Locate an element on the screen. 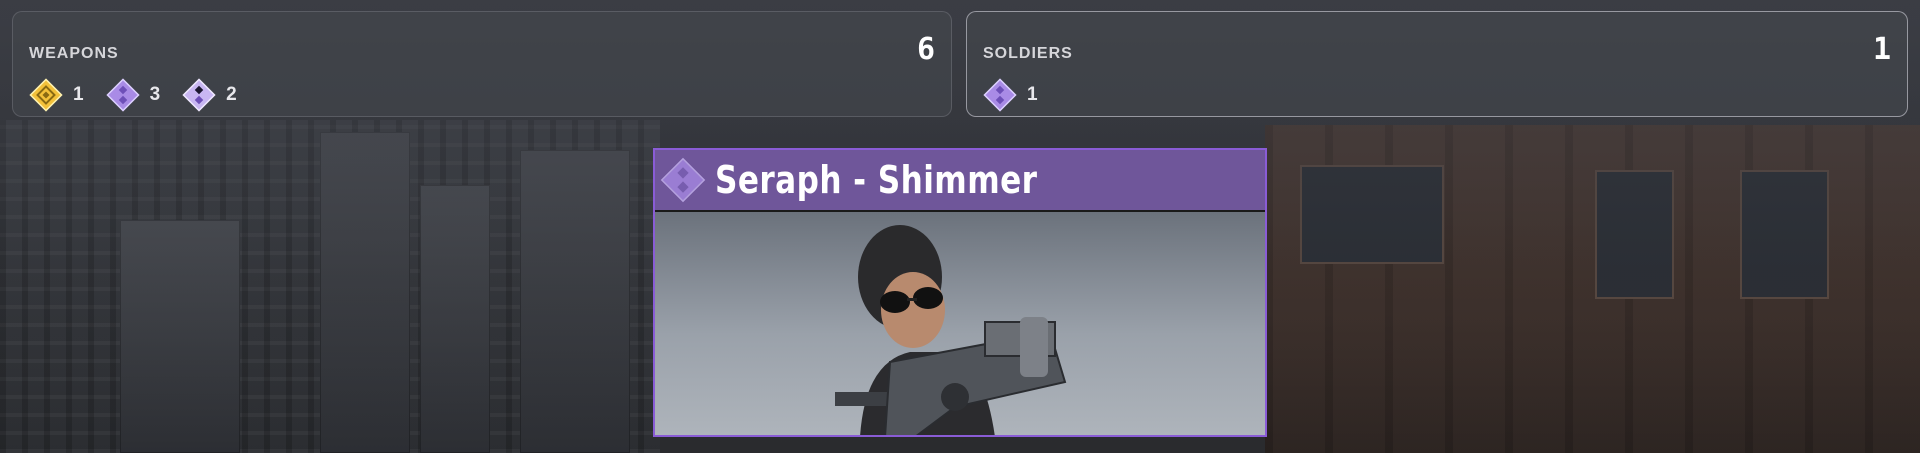 The height and width of the screenshot is (453, 1920). weapons-rarity-list: 1 3 2 is located at coordinates (144, 95).